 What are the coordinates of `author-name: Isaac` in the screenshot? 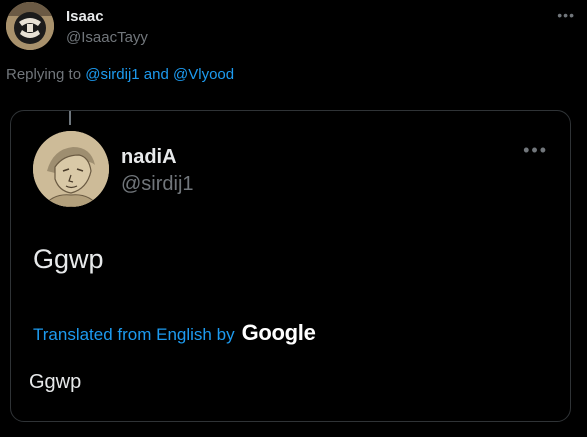 It's located at (85, 16).